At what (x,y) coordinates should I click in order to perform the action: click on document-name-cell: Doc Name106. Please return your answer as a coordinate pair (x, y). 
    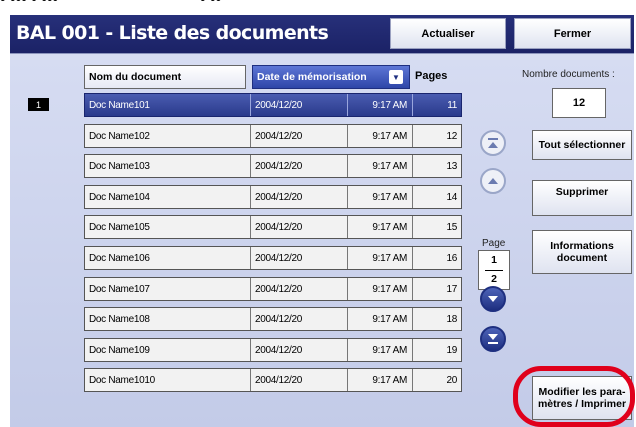
    Looking at the image, I should click on (119, 258).